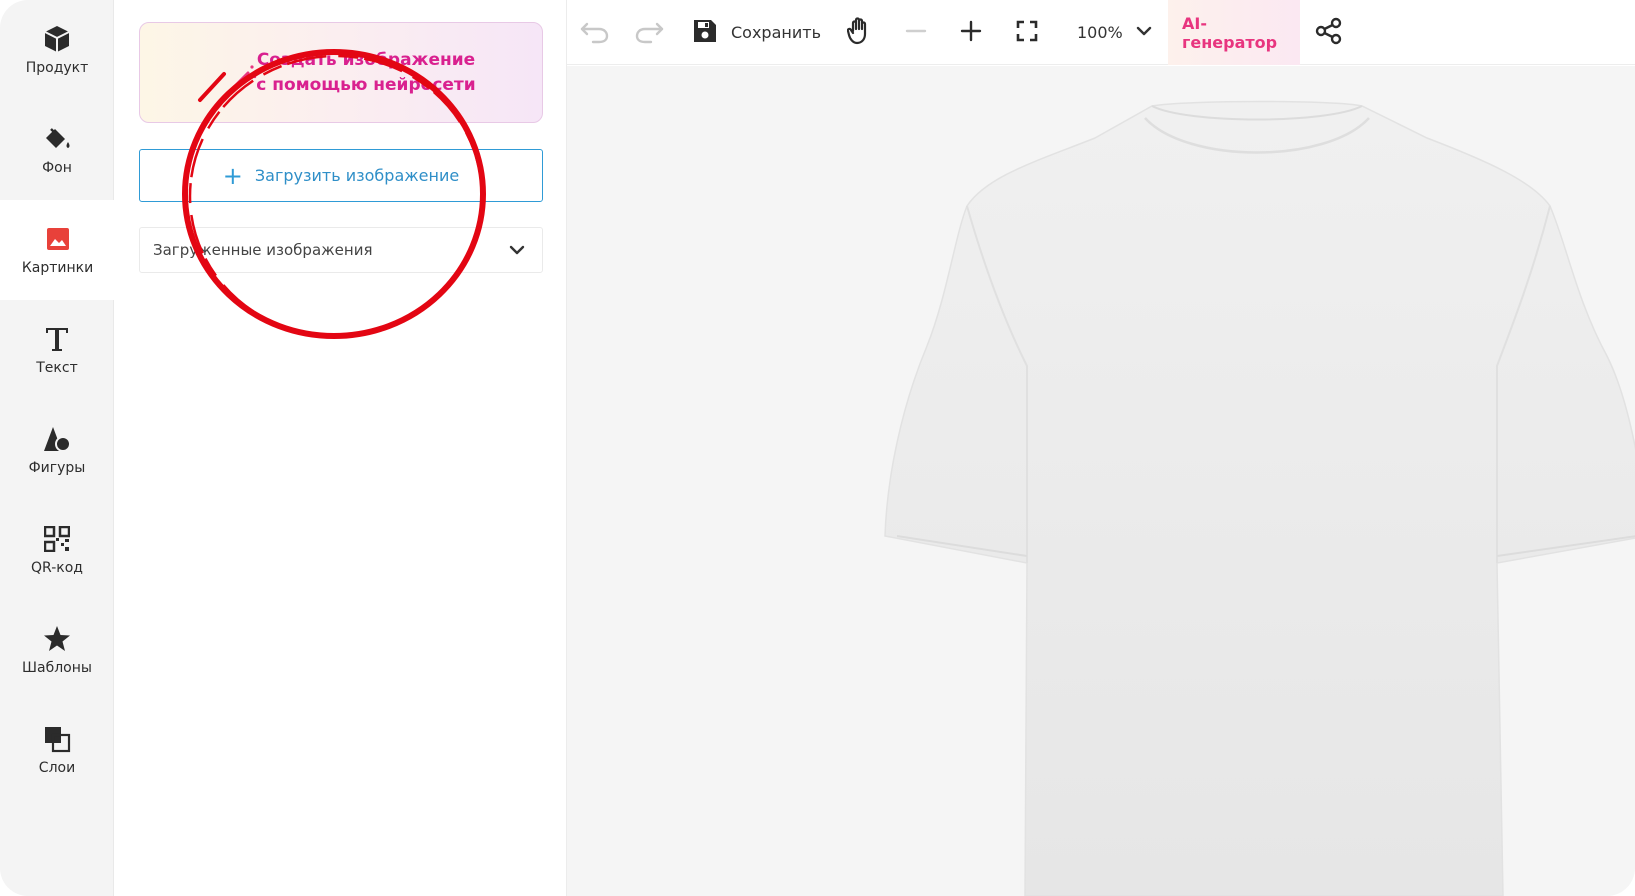  I want to click on undo-button, so click(595, 32).